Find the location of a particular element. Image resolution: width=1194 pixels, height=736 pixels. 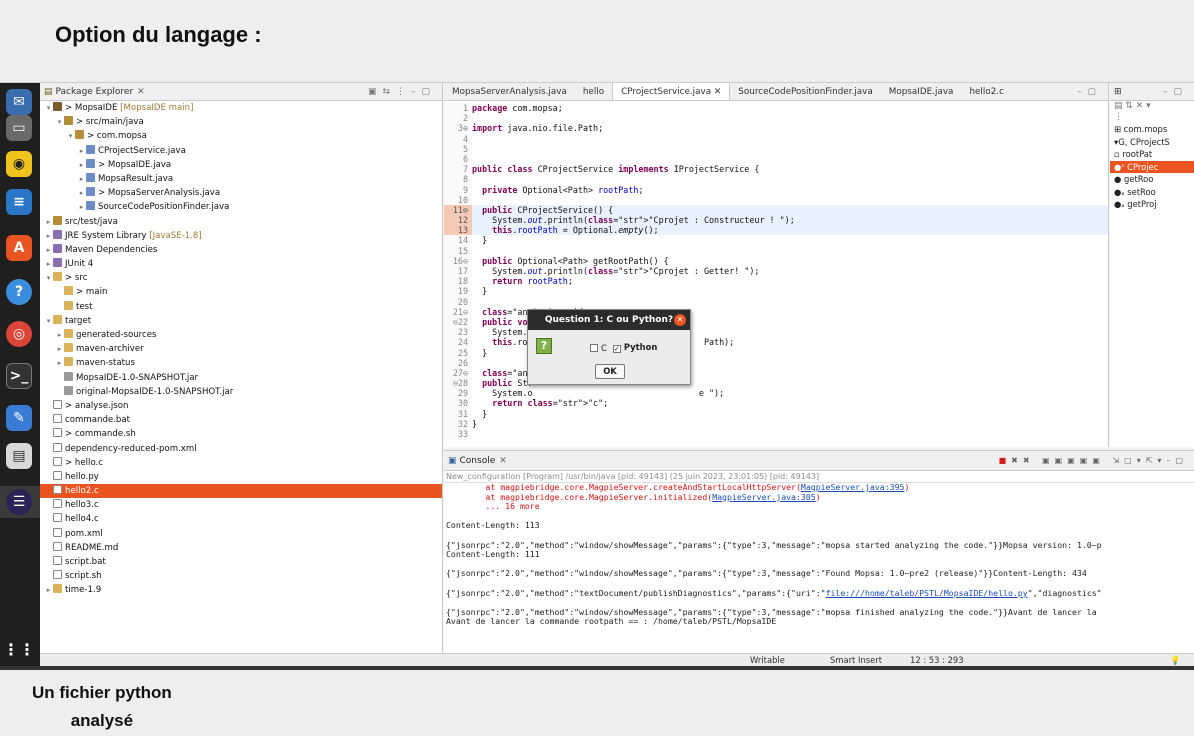

outline-toolbar: ▤ ⇅ ✕ ▾ ⋮ is located at coordinates (1152, 112).